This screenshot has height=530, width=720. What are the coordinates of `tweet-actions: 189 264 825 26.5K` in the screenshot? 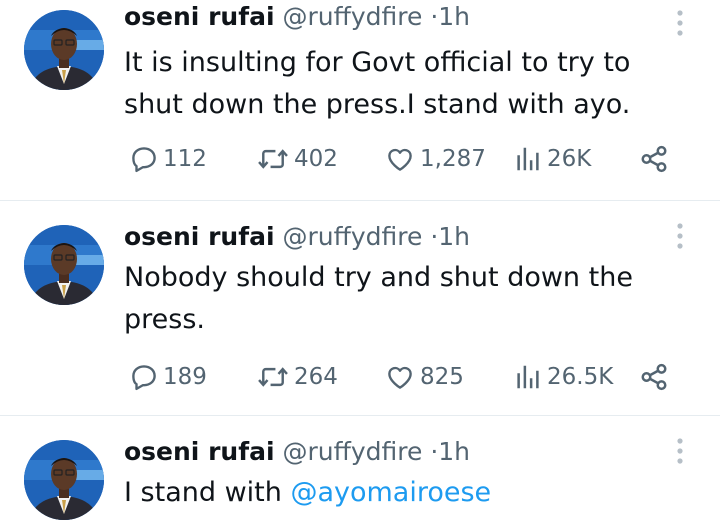 It's located at (404, 377).